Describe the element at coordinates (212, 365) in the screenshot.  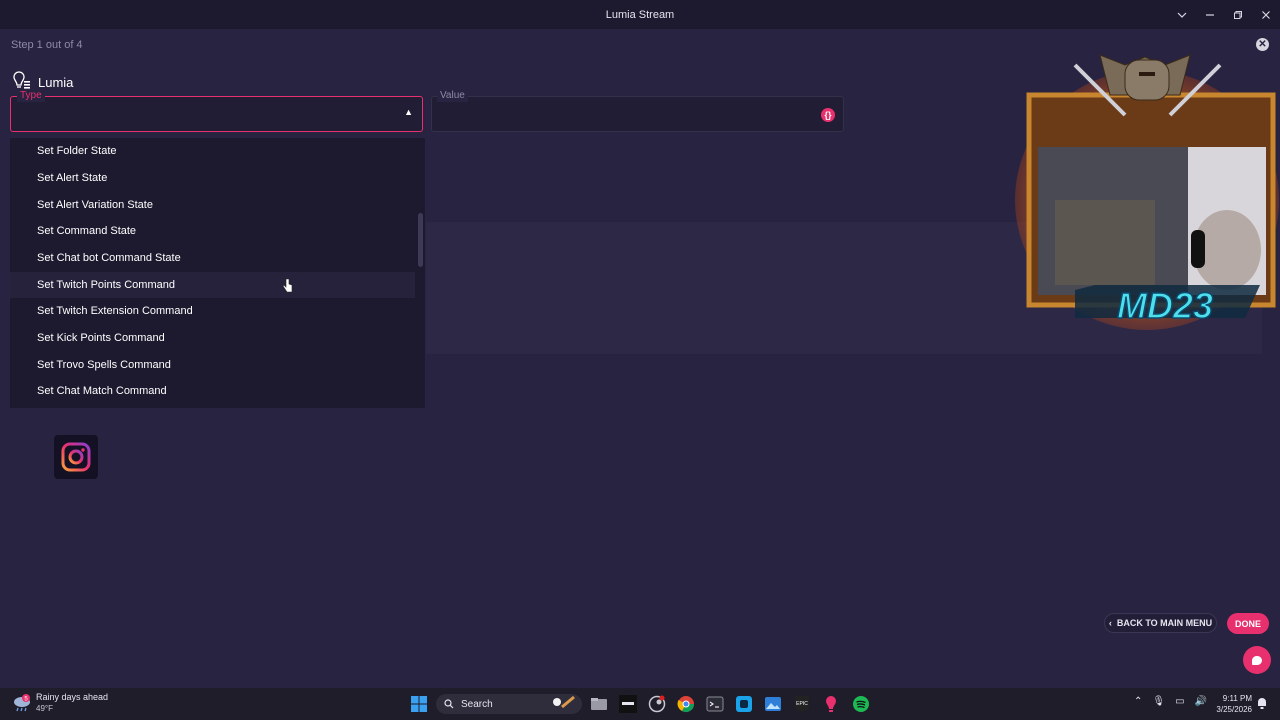
I see `dropdown-option: Set Trovo Spells Command` at that location.